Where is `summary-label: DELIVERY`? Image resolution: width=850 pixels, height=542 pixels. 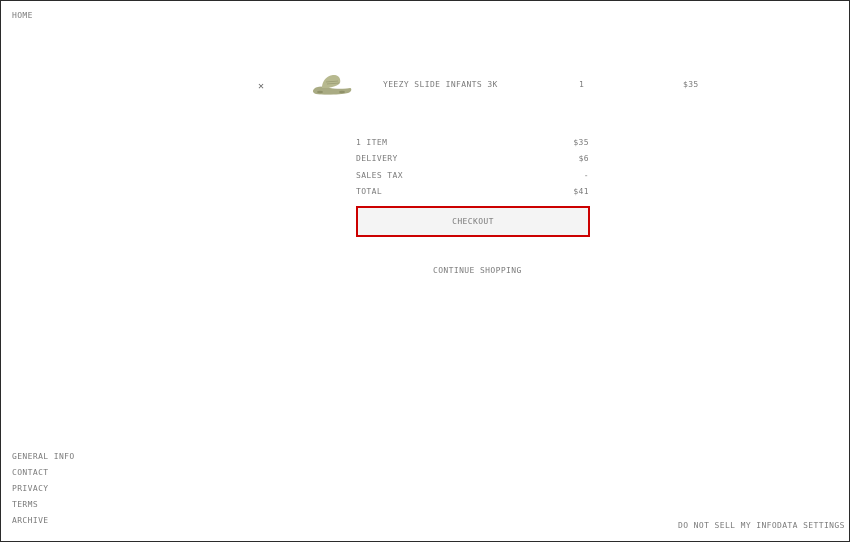 summary-label: DELIVERY is located at coordinates (377, 159).